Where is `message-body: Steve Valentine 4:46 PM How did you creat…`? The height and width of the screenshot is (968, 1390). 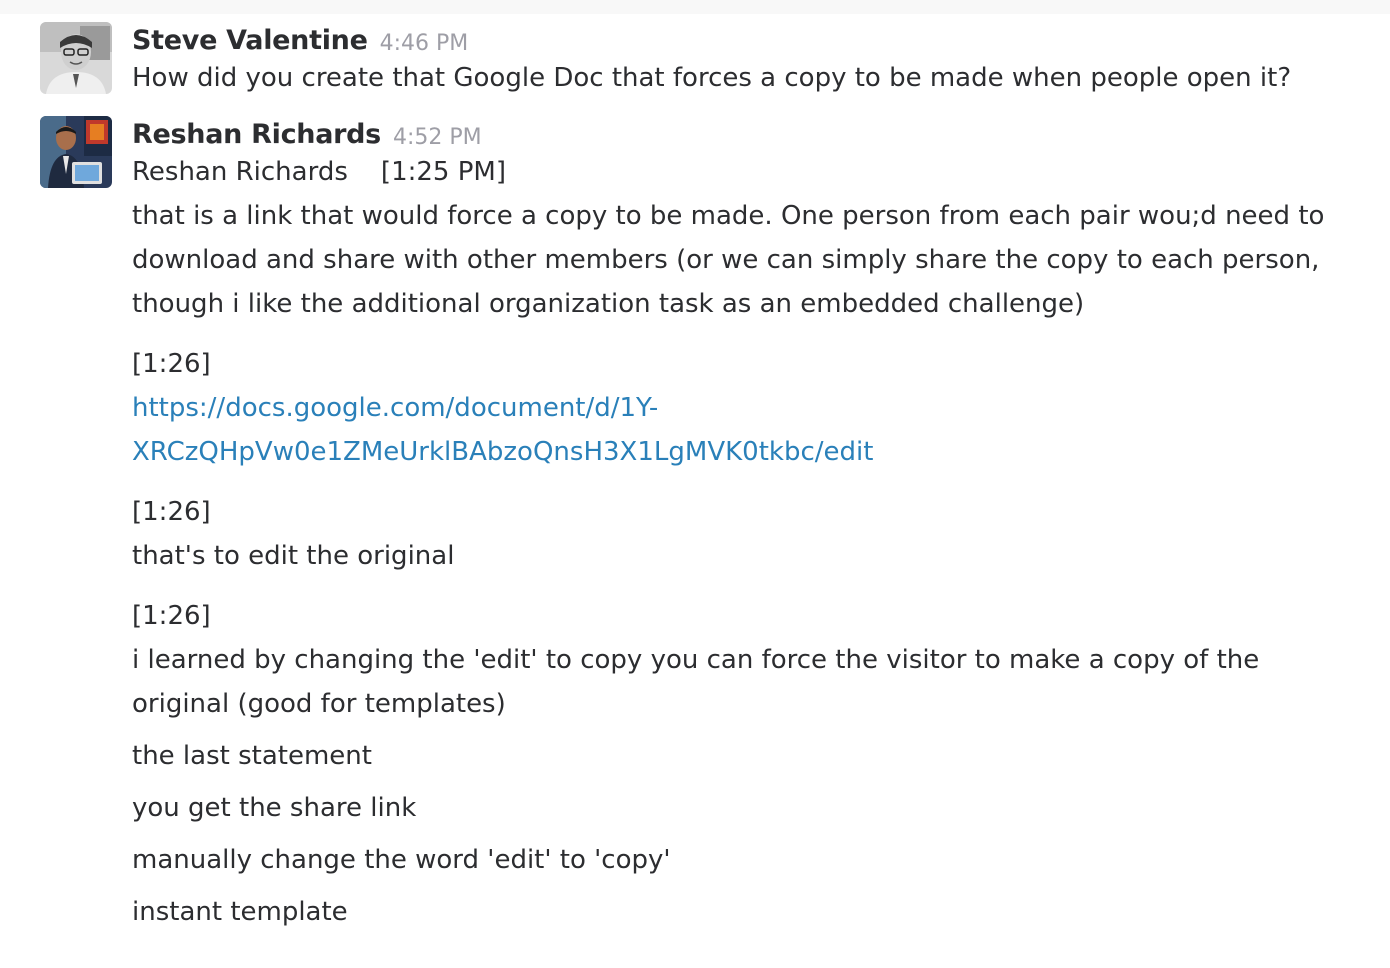 message-body: Steve Valentine 4:46 PM How did you creat… is located at coordinates (747, 61).